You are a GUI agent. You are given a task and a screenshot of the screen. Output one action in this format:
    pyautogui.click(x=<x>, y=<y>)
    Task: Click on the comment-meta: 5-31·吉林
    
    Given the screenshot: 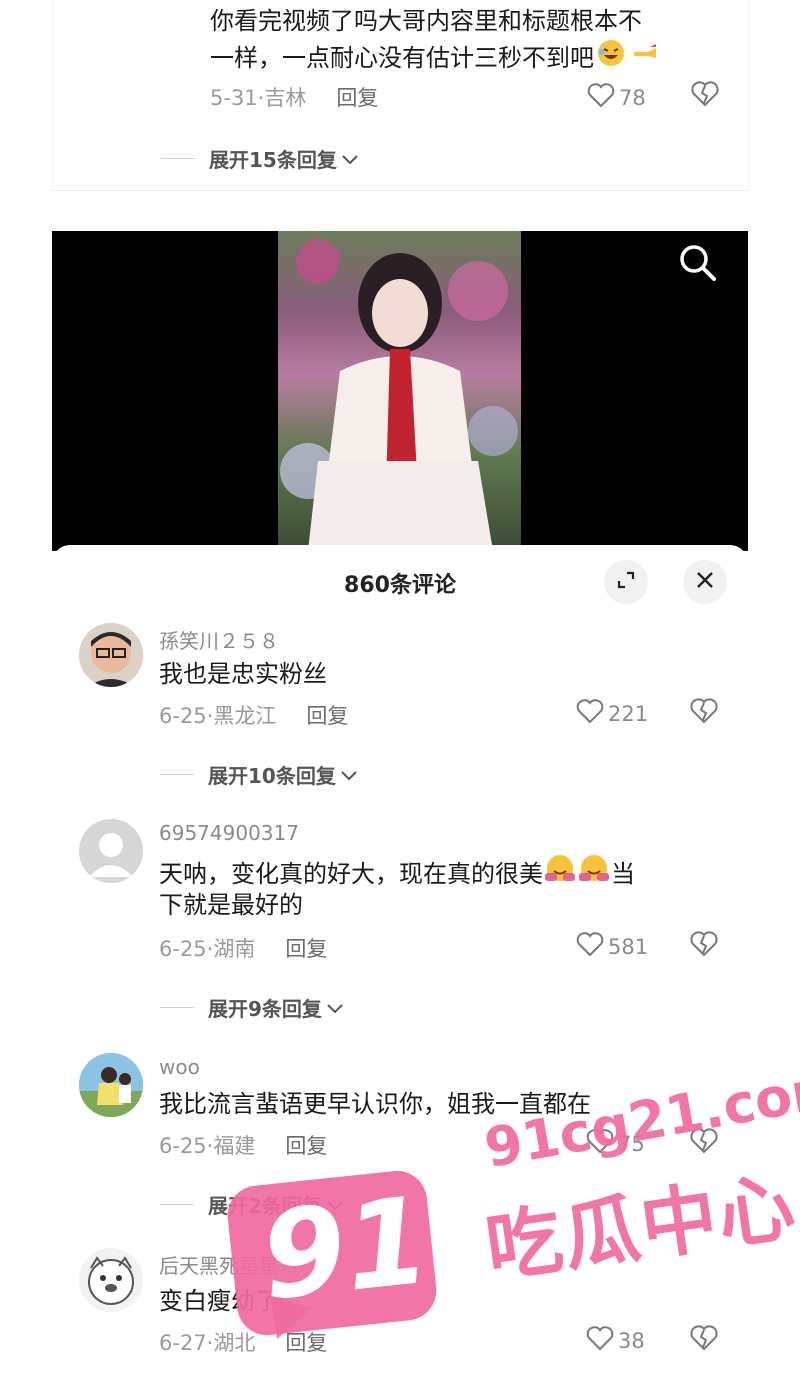 What is the action you would take?
    pyautogui.click(x=258, y=98)
    